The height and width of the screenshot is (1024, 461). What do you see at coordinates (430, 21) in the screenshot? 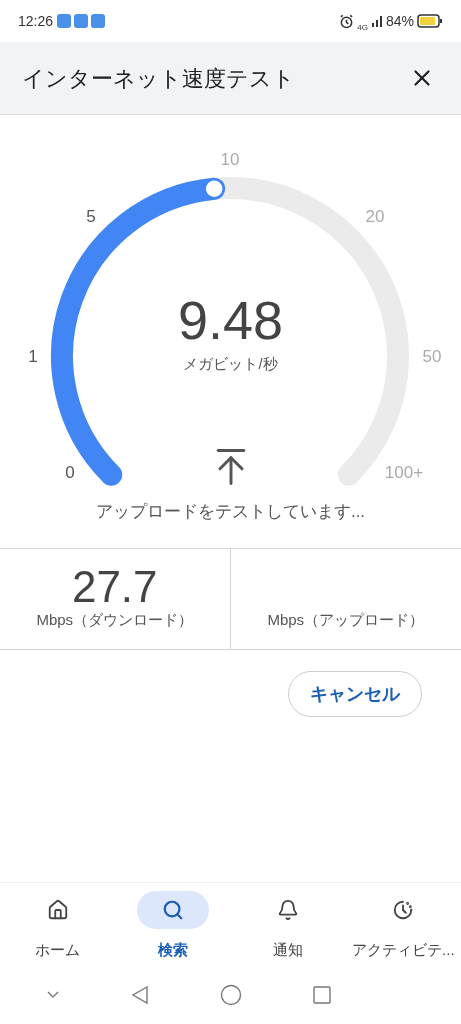
I see `battery-icon` at bounding box center [430, 21].